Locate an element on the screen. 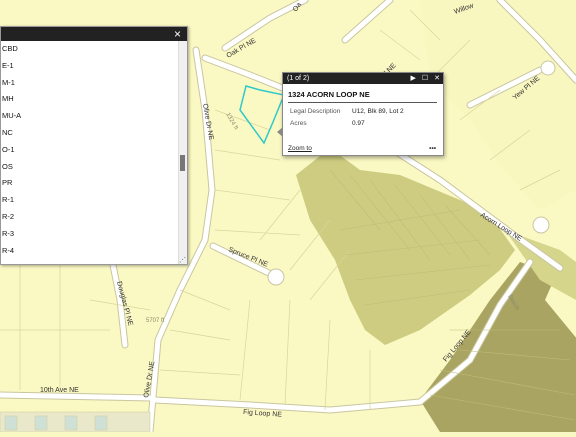 The width and height of the screenshot is (576, 437). field-value: U12, Blk 89, Lot 2 is located at coordinates (378, 111).